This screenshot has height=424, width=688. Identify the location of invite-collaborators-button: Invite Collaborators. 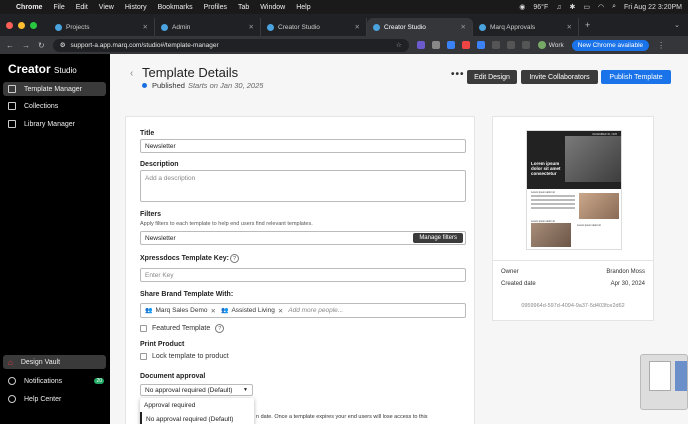
(559, 77).